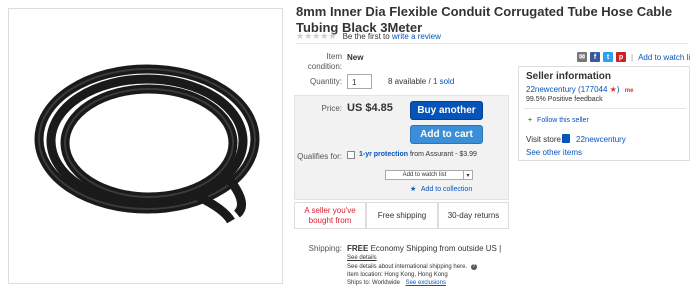 Image resolution: width=690 pixels, height=290 pixels. I want to click on email-icon: ✉, so click(582, 57).